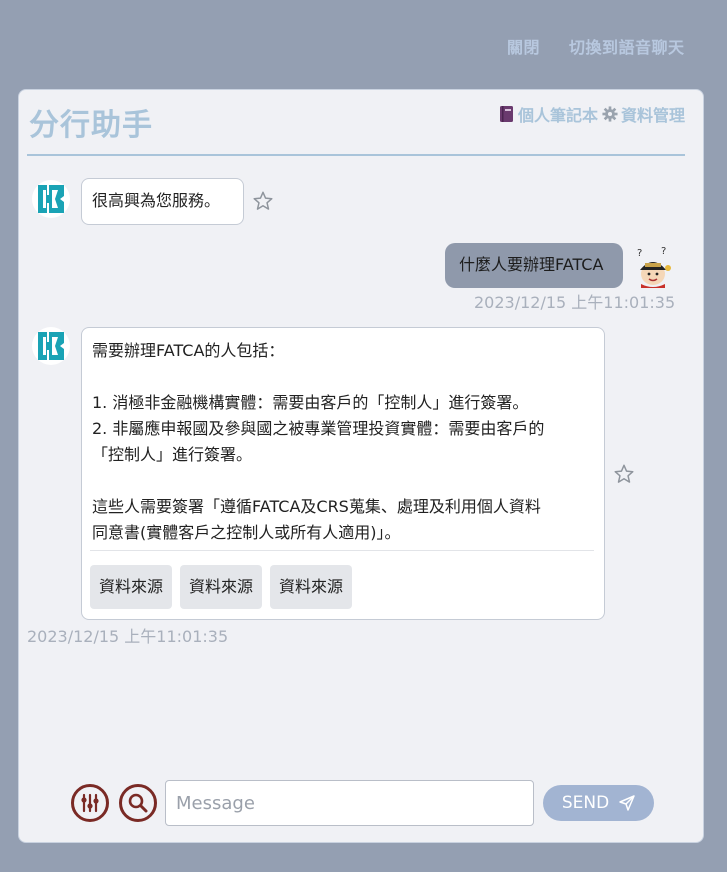 This screenshot has height=872, width=727. What do you see at coordinates (310, 402) in the screenshot?
I see `answer-line: 1. 消極非金融機構實體：需要由客戶的「控制人」進行簽署。` at bounding box center [310, 402].